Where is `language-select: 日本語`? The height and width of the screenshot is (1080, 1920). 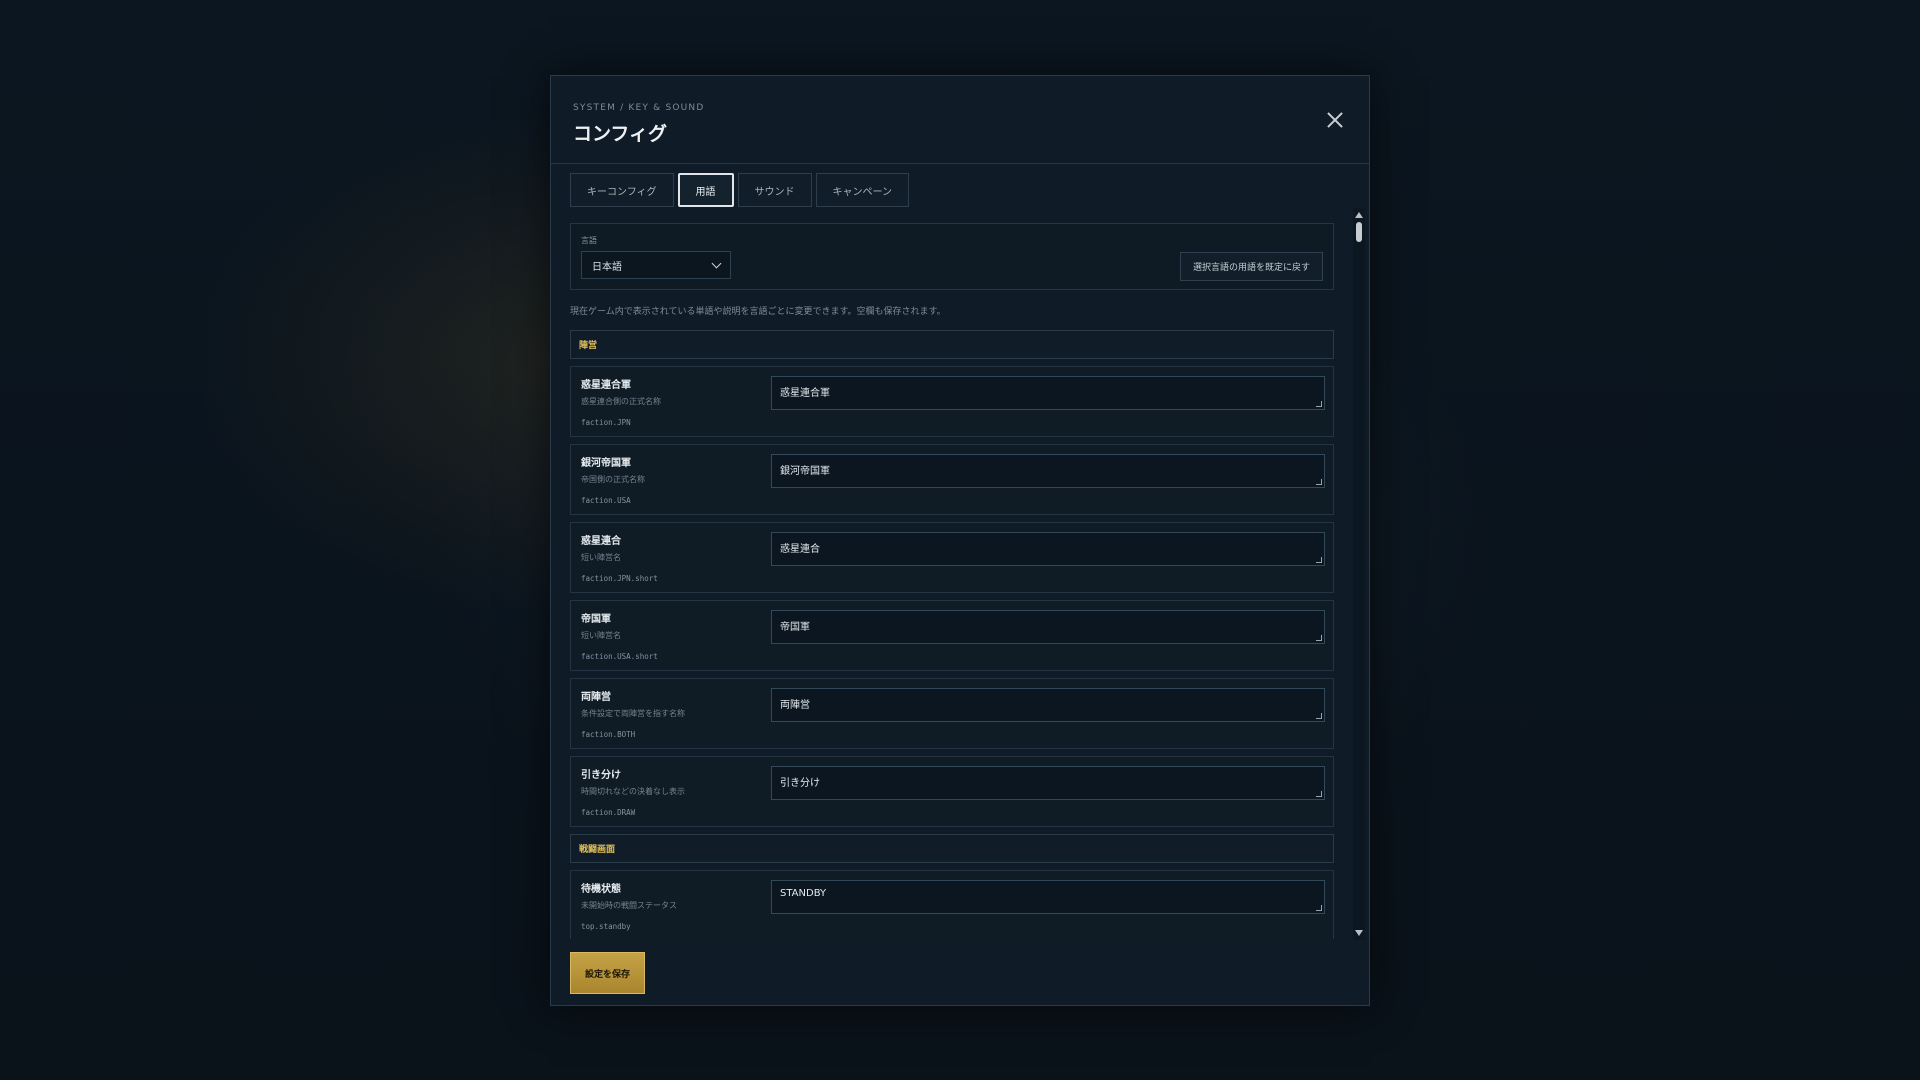 language-select: 日本語 is located at coordinates (656, 265).